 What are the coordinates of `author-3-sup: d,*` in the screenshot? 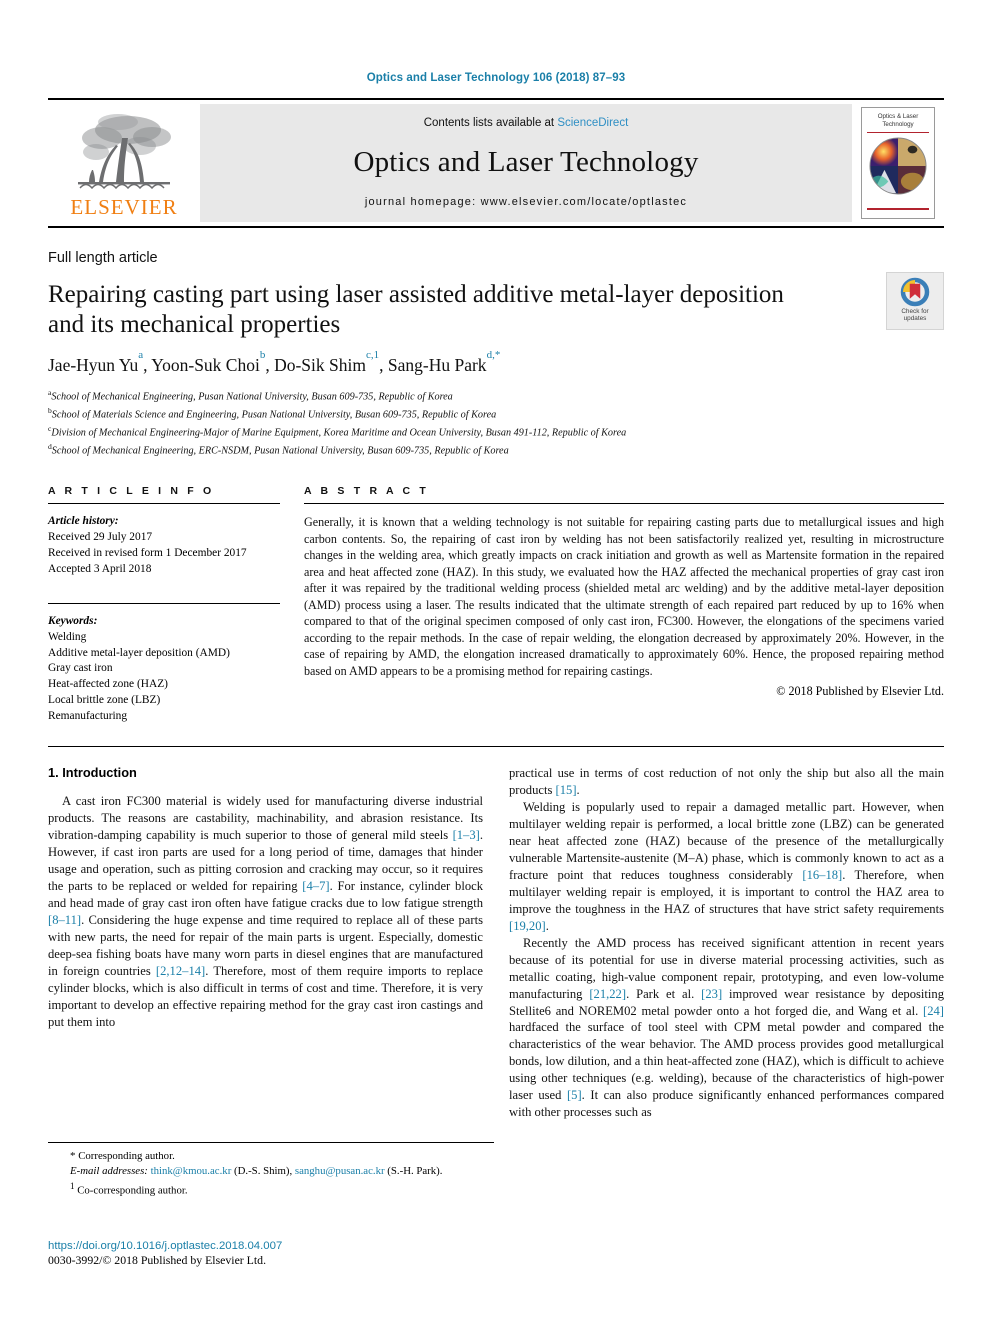 It's located at (493, 354).